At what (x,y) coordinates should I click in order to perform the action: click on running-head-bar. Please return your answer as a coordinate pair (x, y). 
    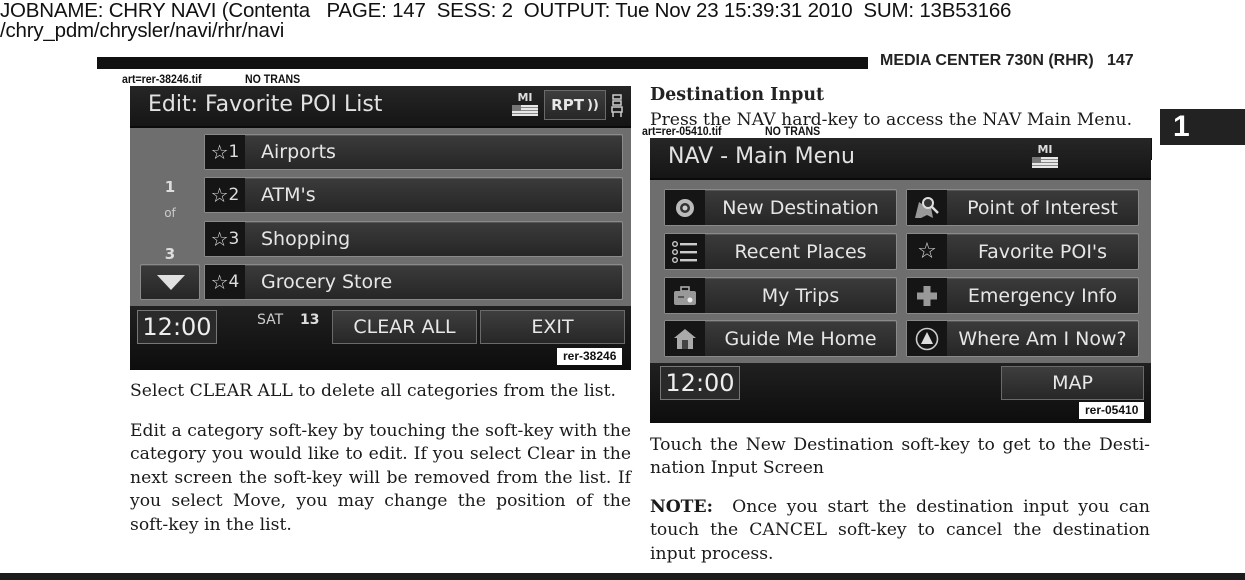
    Looking at the image, I should click on (292, 63).